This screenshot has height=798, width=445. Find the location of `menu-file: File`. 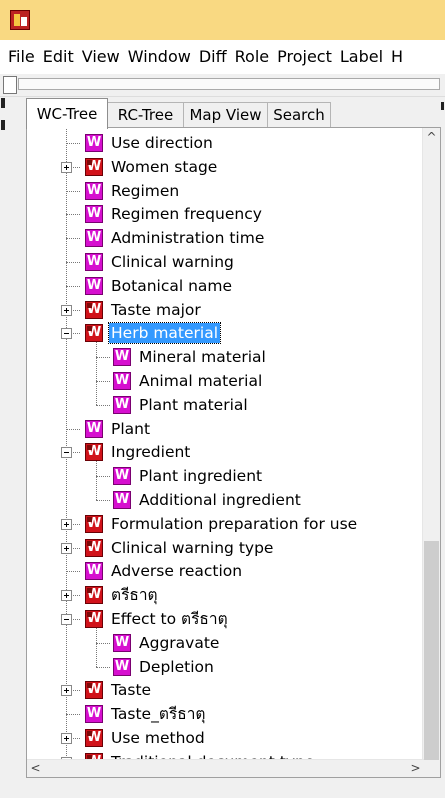

menu-file: File is located at coordinates (19, 57).